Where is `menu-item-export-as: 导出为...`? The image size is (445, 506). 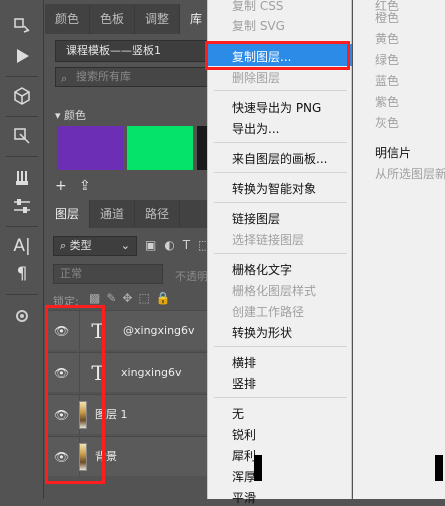
menu-item-export-as: 导出为... is located at coordinates (255, 128).